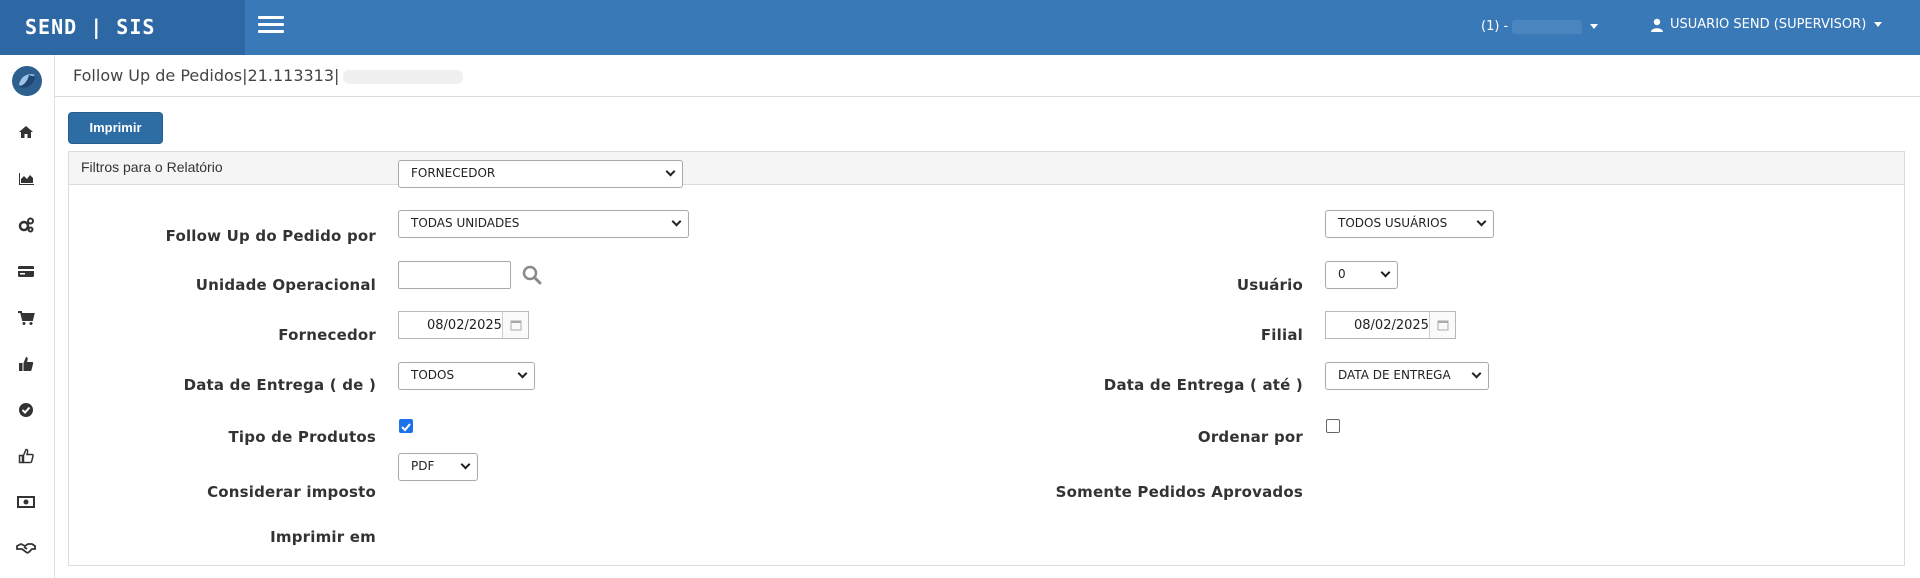  I want to click on followup-by-label: Follow Up do Pedido por, so click(270, 236).